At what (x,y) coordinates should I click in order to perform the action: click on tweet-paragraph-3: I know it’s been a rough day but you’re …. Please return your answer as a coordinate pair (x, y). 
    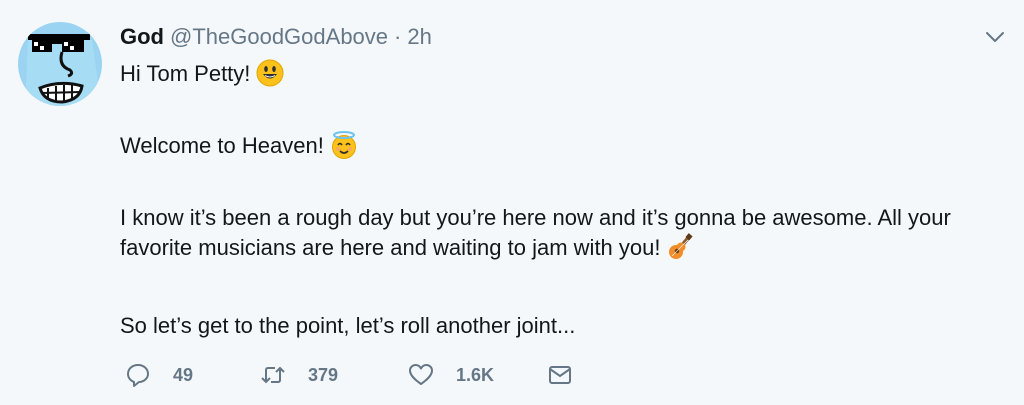
    Looking at the image, I should click on (555, 233).